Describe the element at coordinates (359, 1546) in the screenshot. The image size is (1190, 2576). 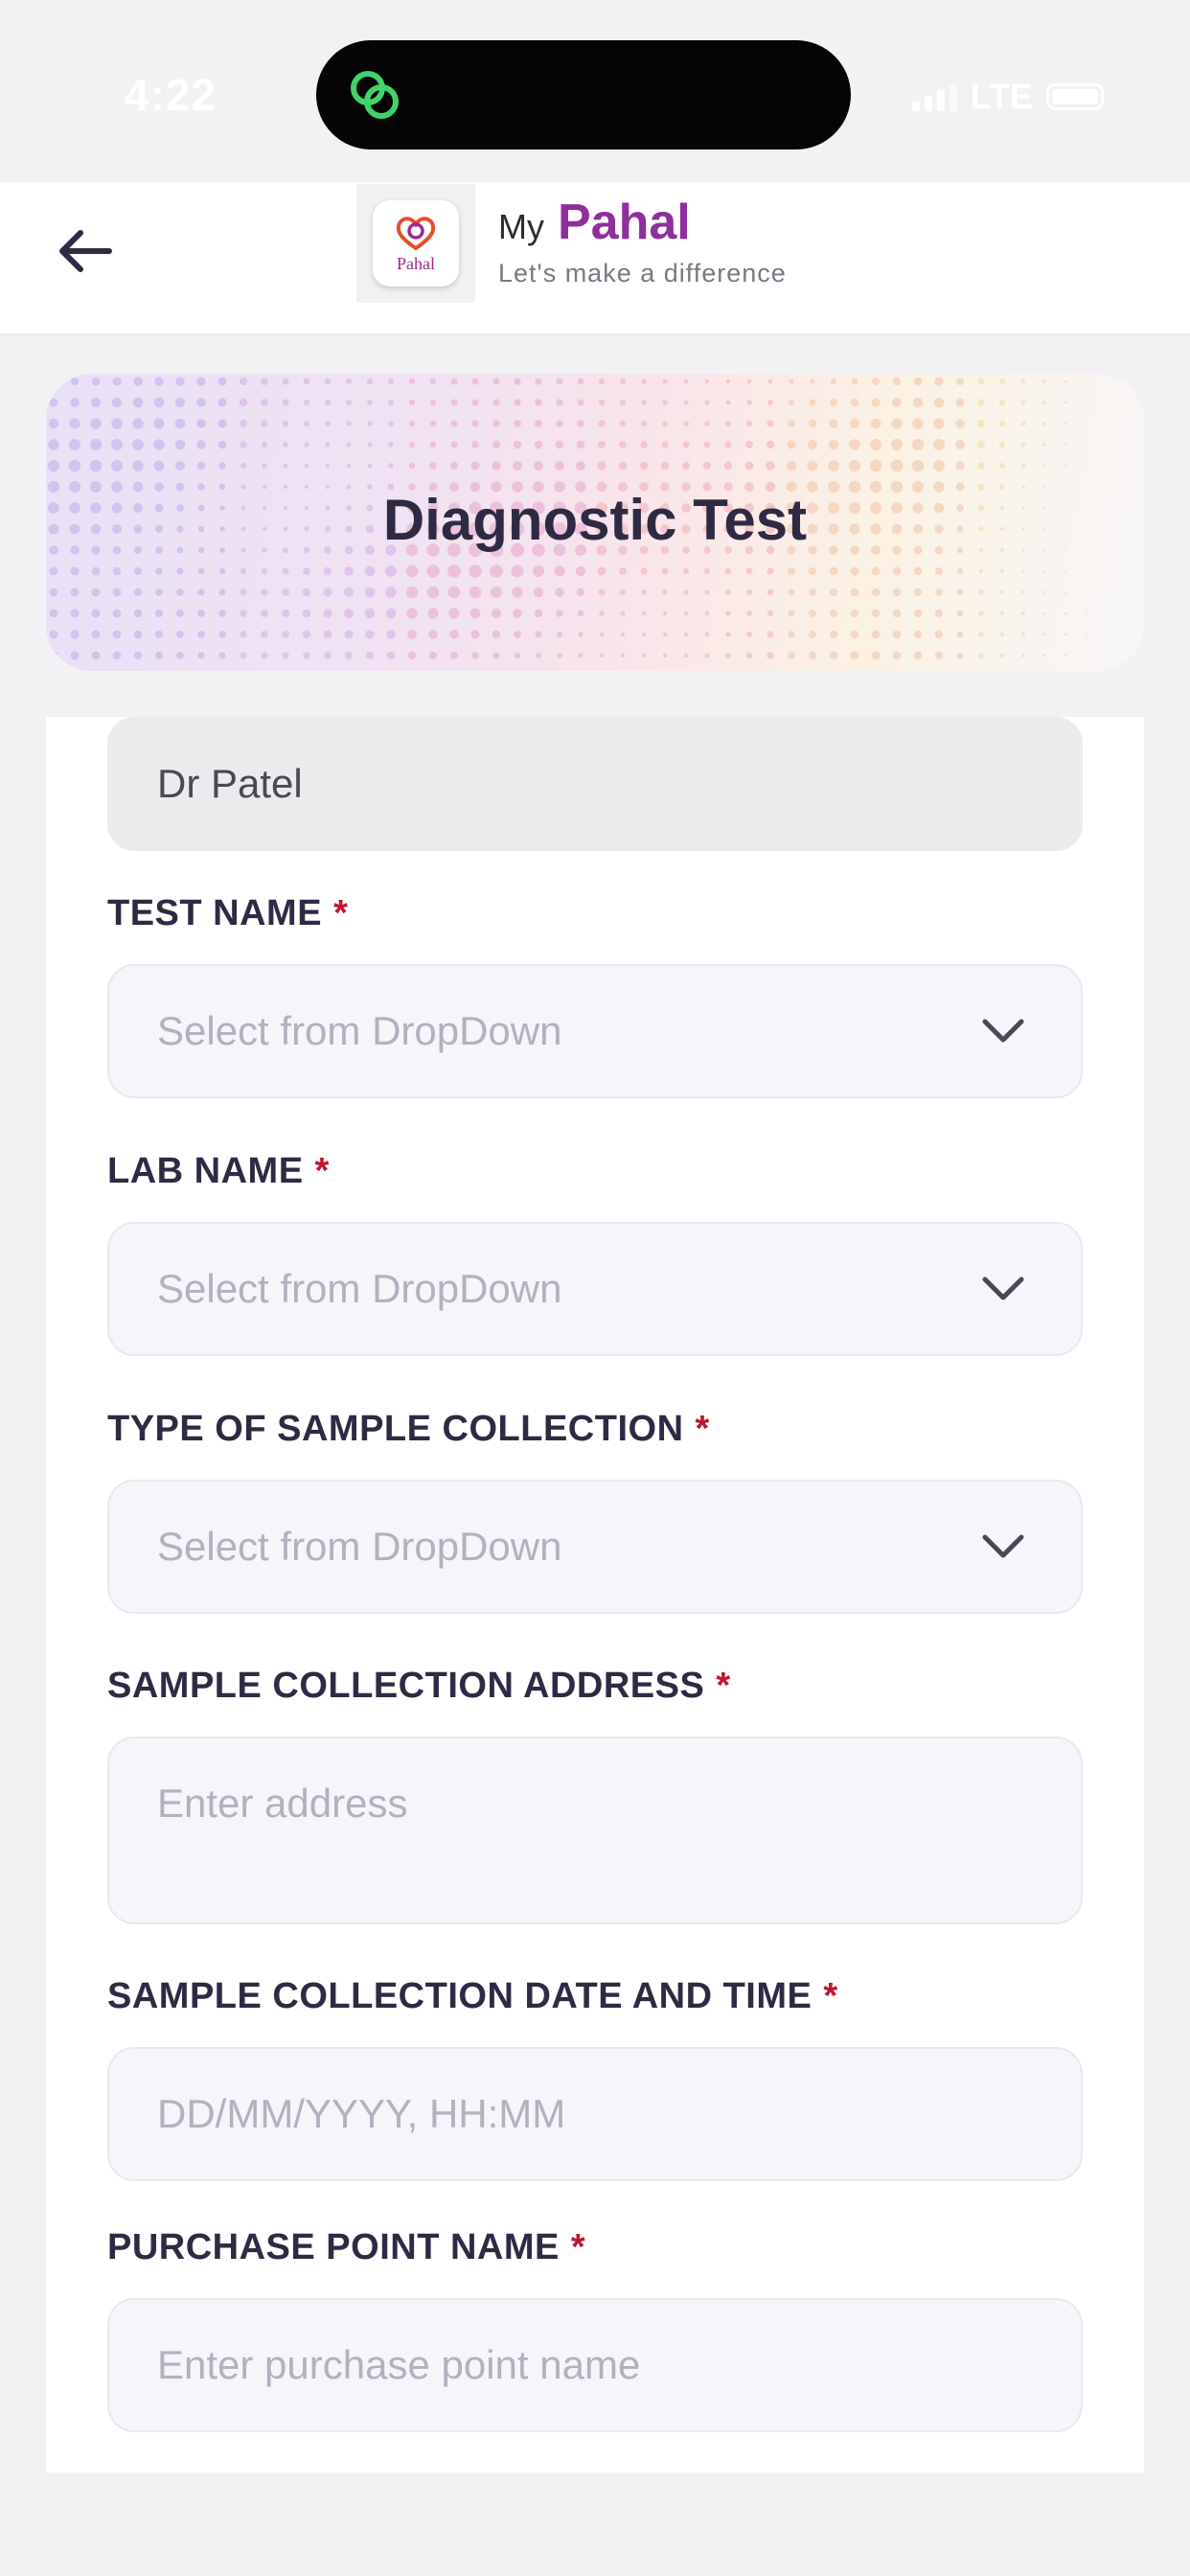
I see `sample-type-placeholder: Select from DropDown` at that location.